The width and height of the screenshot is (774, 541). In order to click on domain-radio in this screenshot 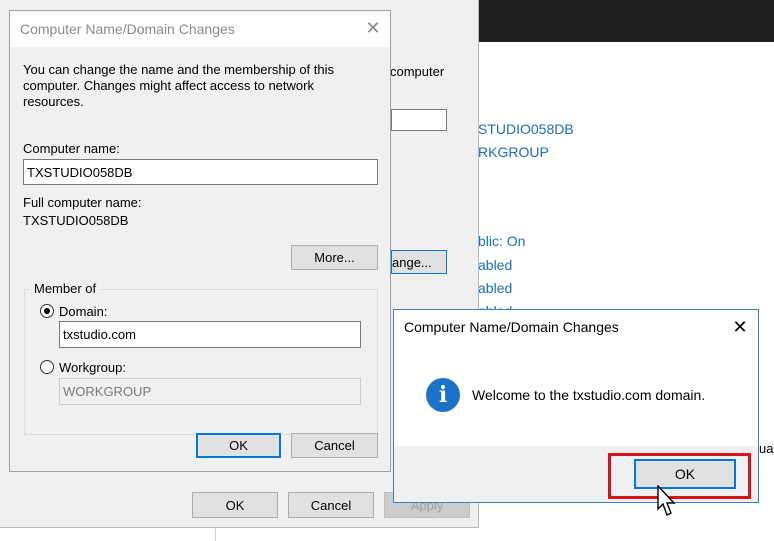, I will do `click(47, 311)`.